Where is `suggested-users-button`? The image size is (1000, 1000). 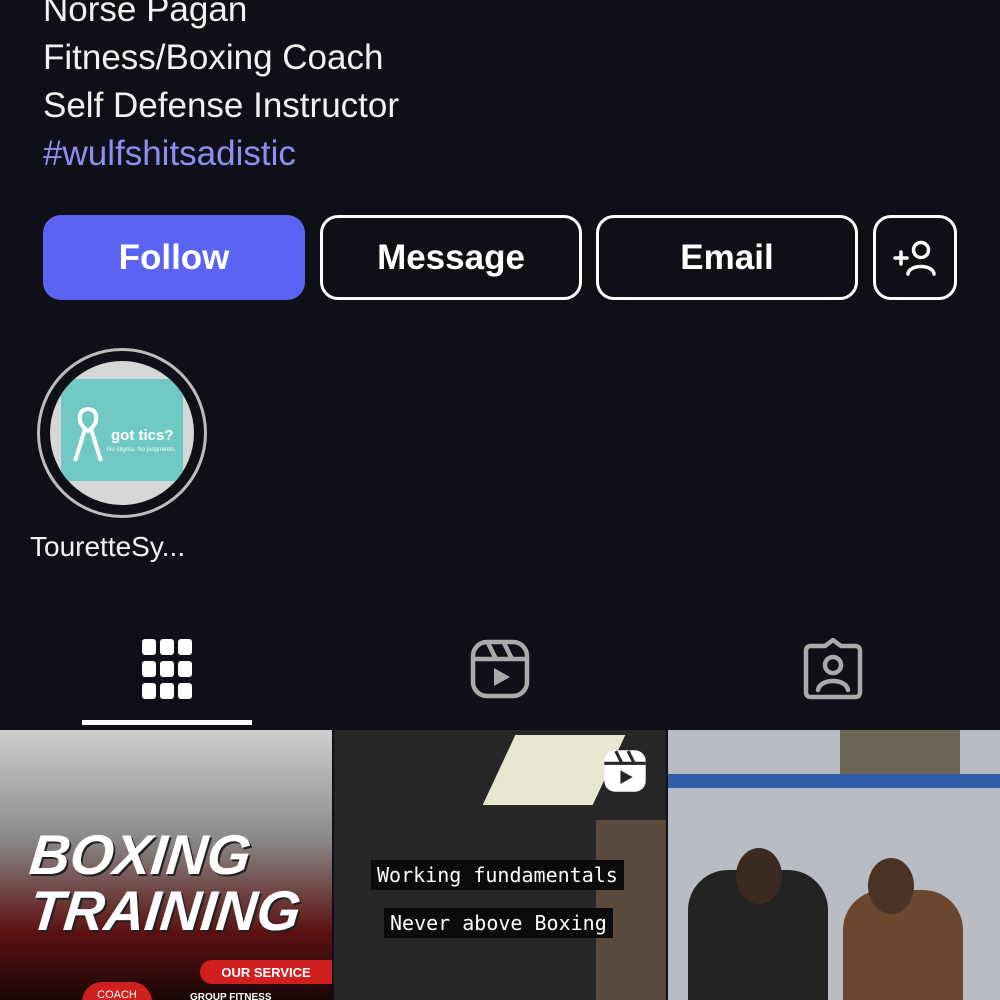
suggested-users-button is located at coordinates (915, 257).